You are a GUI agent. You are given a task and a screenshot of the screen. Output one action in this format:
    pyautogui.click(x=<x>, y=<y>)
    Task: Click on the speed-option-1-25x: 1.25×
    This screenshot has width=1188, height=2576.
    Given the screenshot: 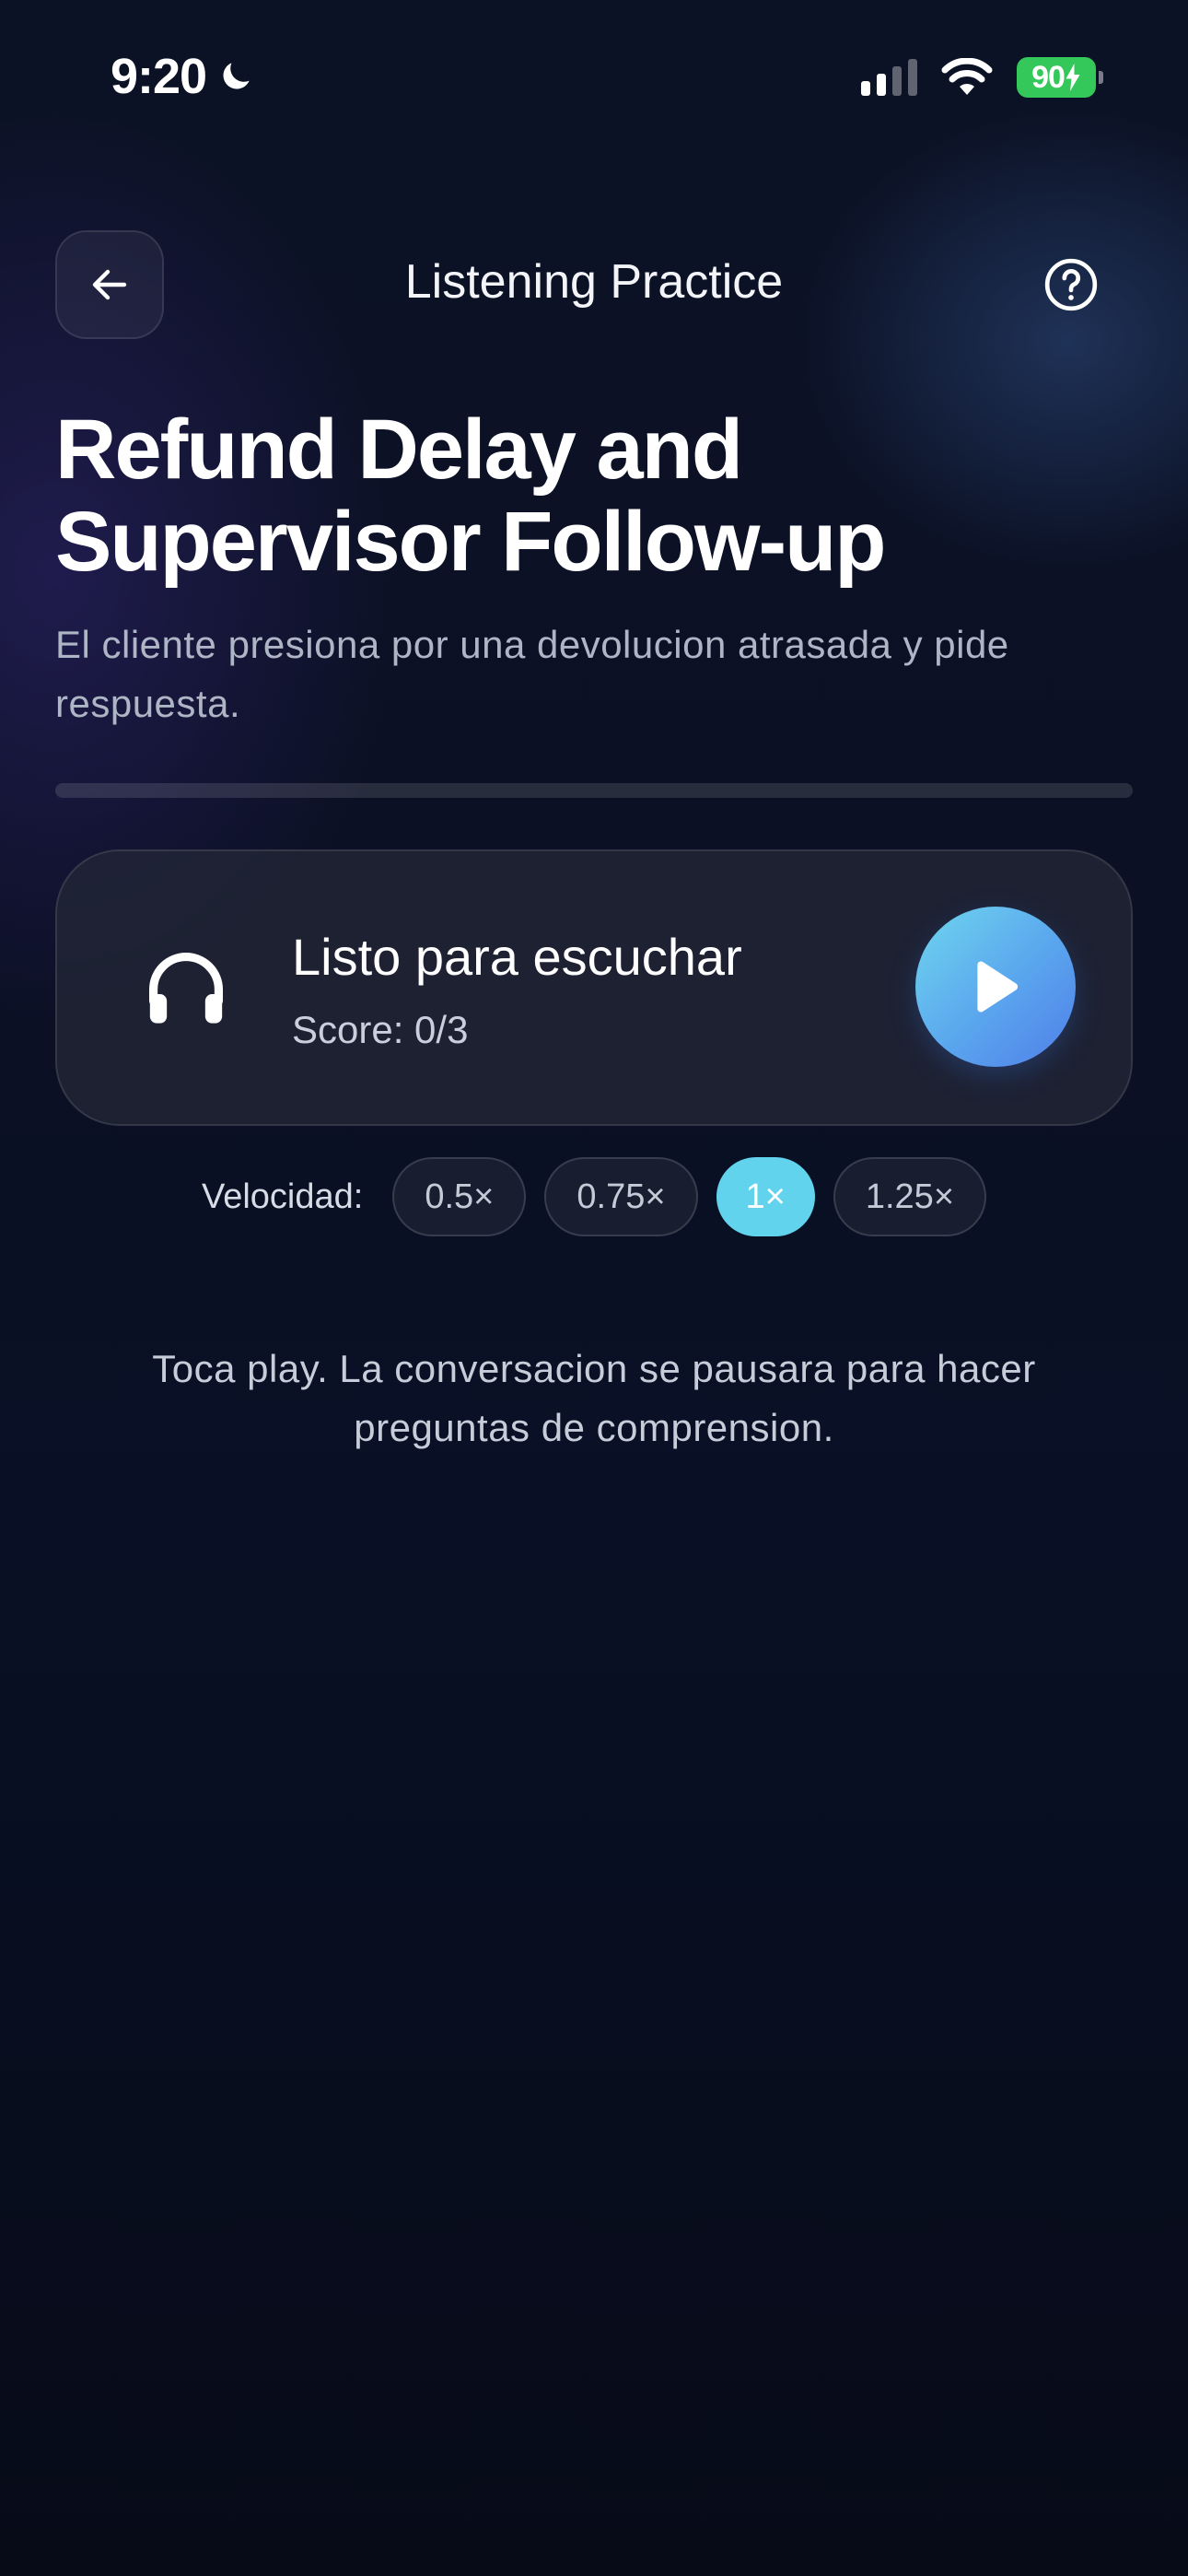 What is the action you would take?
    pyautogui.click(x=910, y=1196)
    